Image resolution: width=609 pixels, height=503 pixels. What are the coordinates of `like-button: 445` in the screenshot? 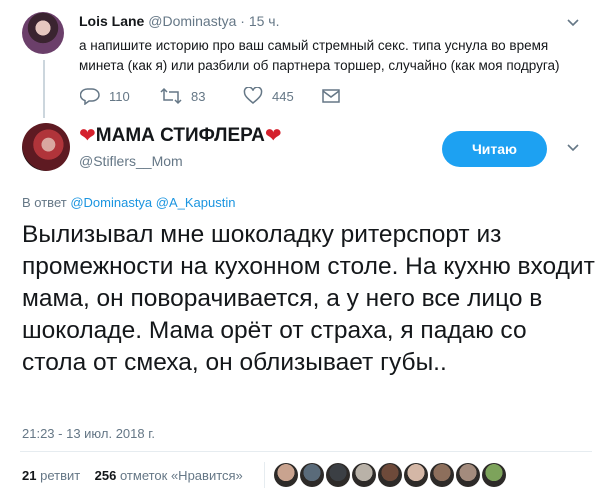 It's located at (268, 96).